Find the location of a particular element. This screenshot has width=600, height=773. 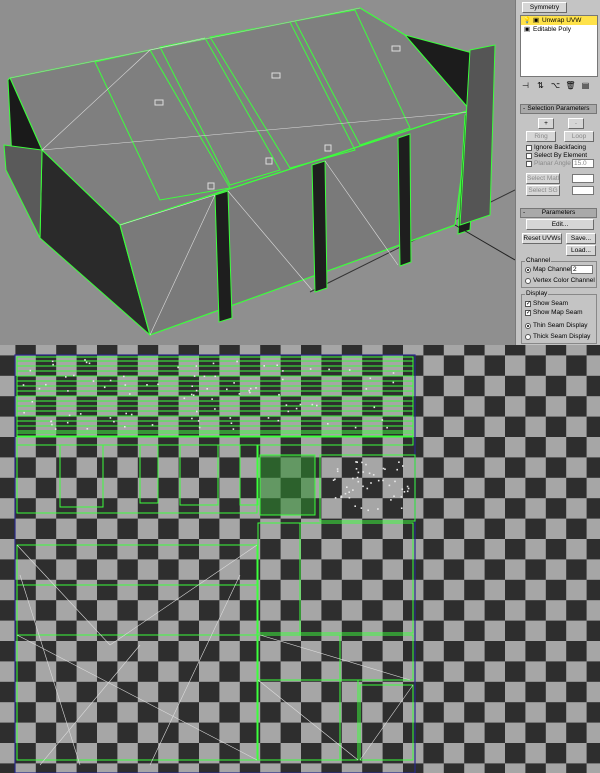

select-matid-button: Select MatID is located at coordinates (543, 178).